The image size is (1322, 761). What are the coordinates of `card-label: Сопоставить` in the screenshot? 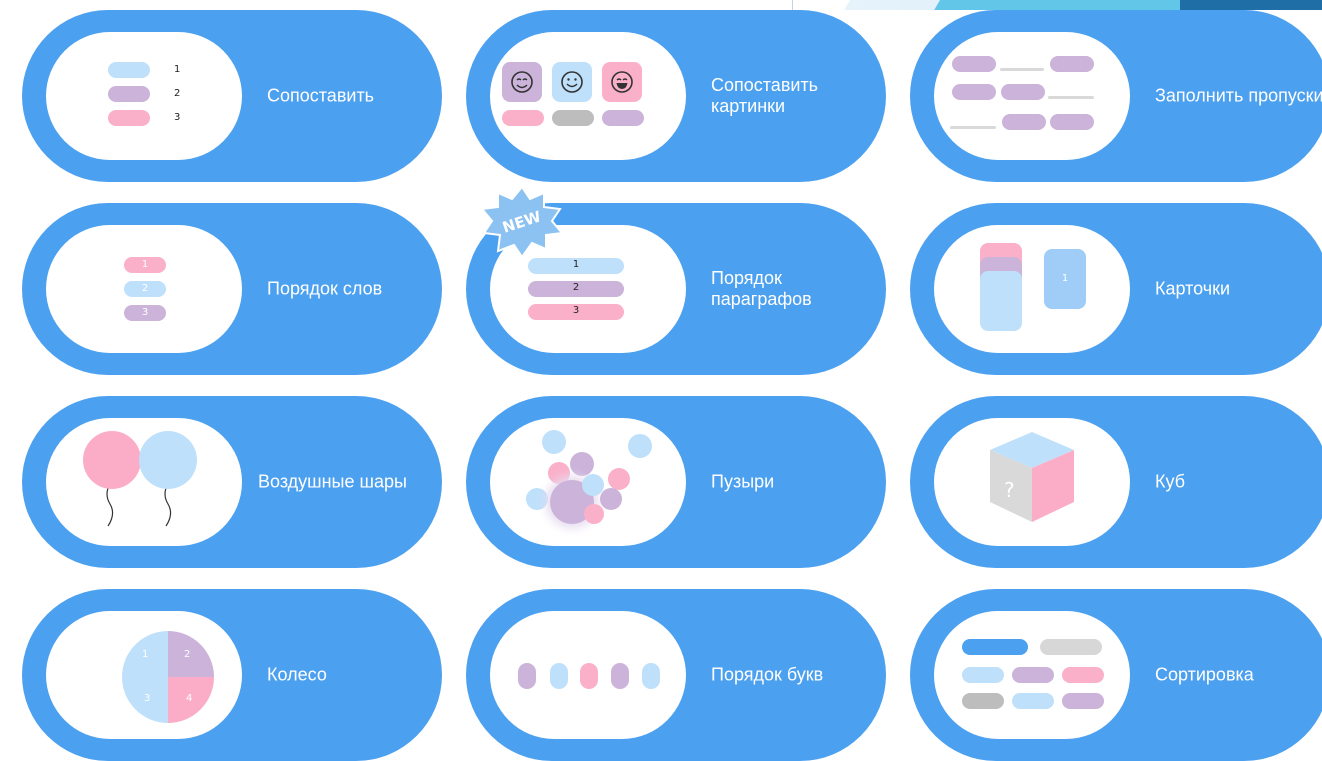 It's located at (321, 95).